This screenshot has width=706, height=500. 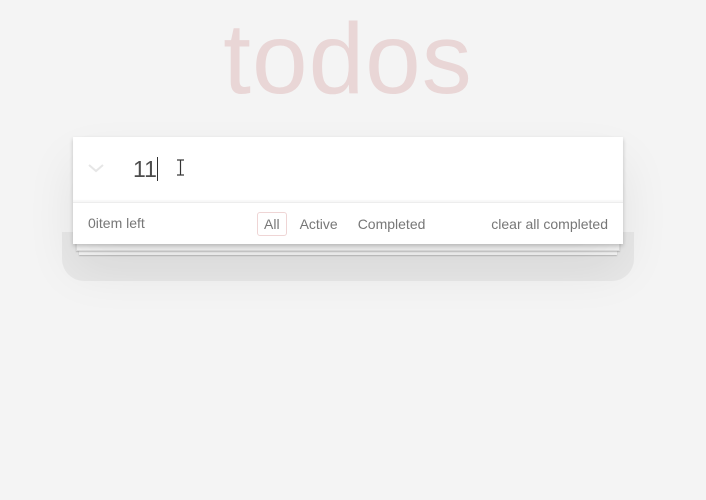 I want to click on chevron-down-icon, so click(x=96, y=168).